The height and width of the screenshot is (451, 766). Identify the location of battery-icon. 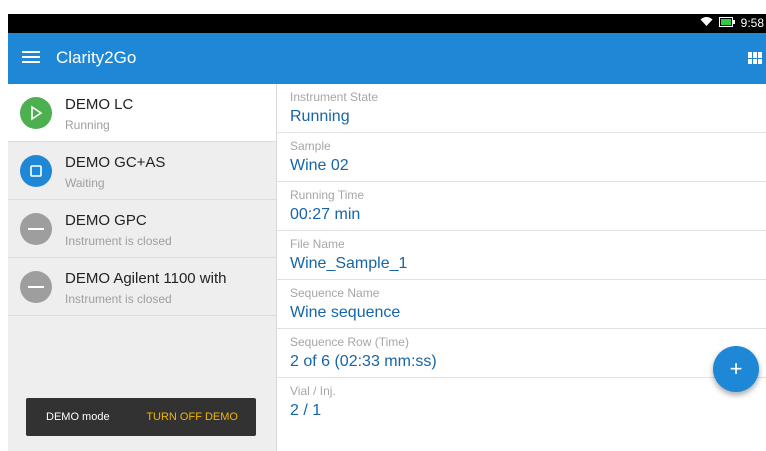
(726, 23).